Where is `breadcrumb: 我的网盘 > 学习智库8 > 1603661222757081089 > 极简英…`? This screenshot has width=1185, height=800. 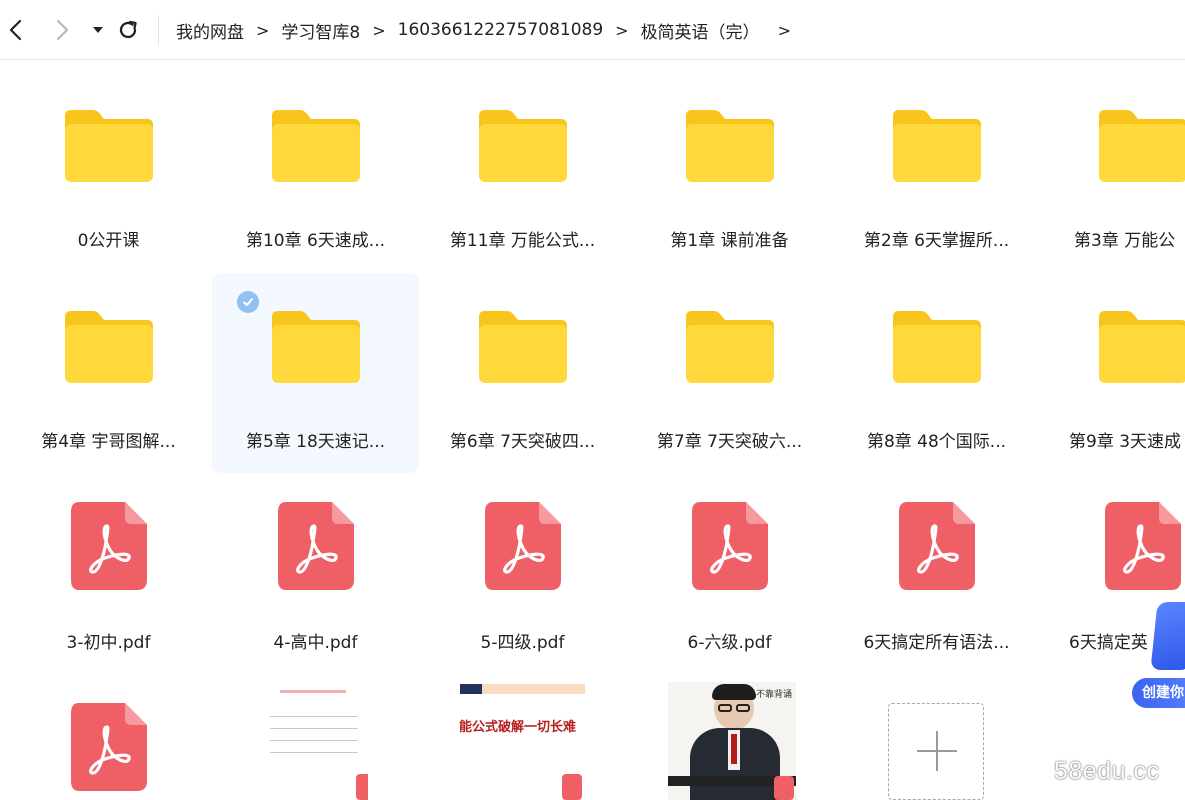
breadcrumb: 我的网盘 > 学习智库8 > 1603661222757081089 > 极简英… is located at coordinates (489, 30).